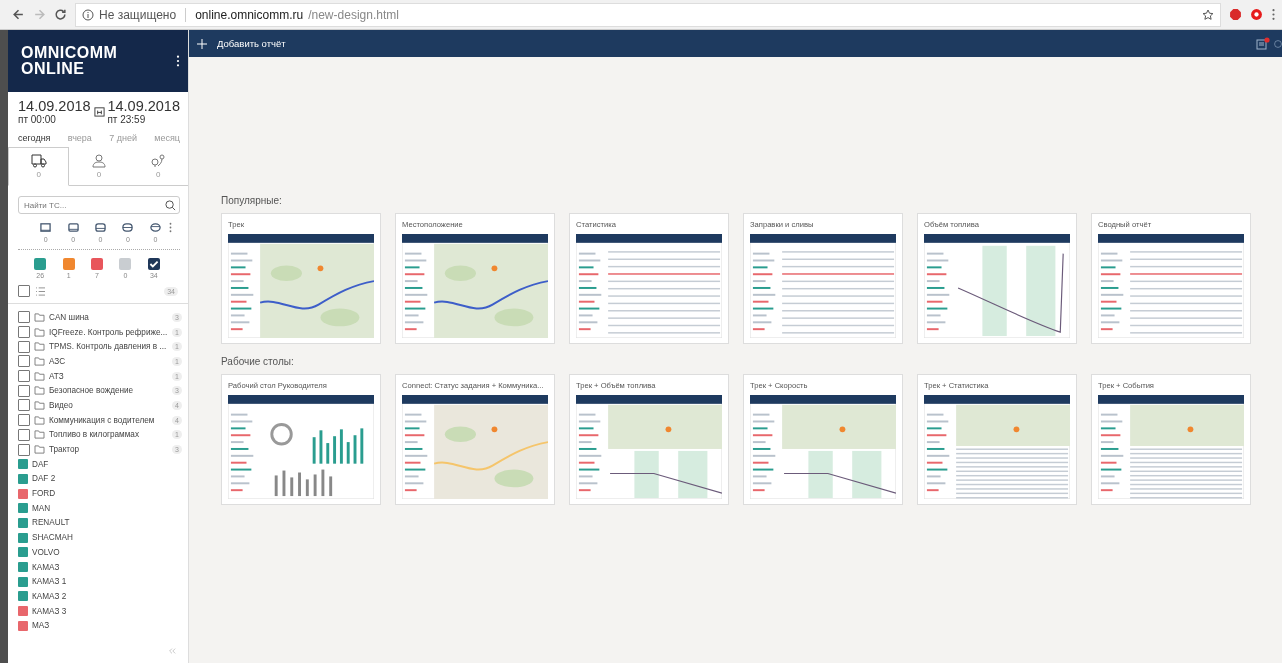  I want to click on more-icon, so click(178, 61).